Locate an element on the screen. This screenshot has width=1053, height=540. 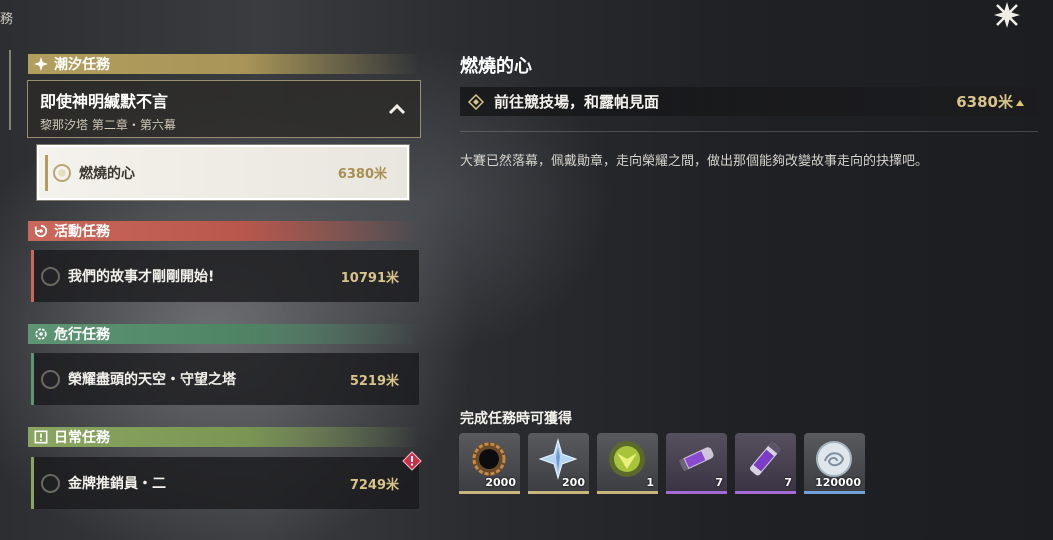
quest-item-daily: 金牌推銷員・二 7249米 is located at coordinates (225, 483).